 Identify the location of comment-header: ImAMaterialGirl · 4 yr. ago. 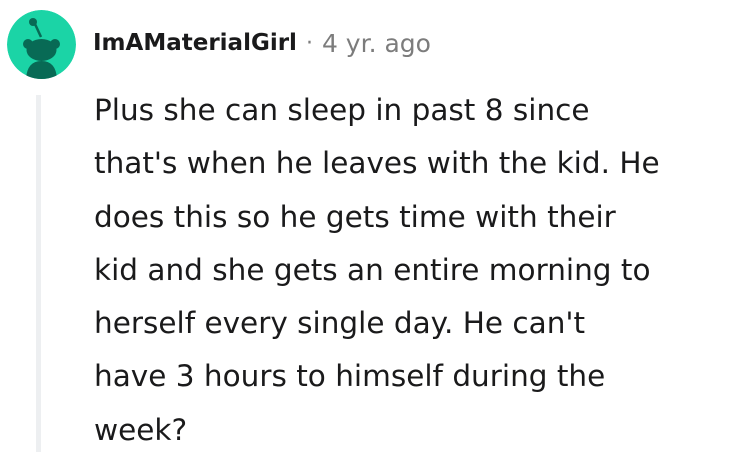
(262, 43).